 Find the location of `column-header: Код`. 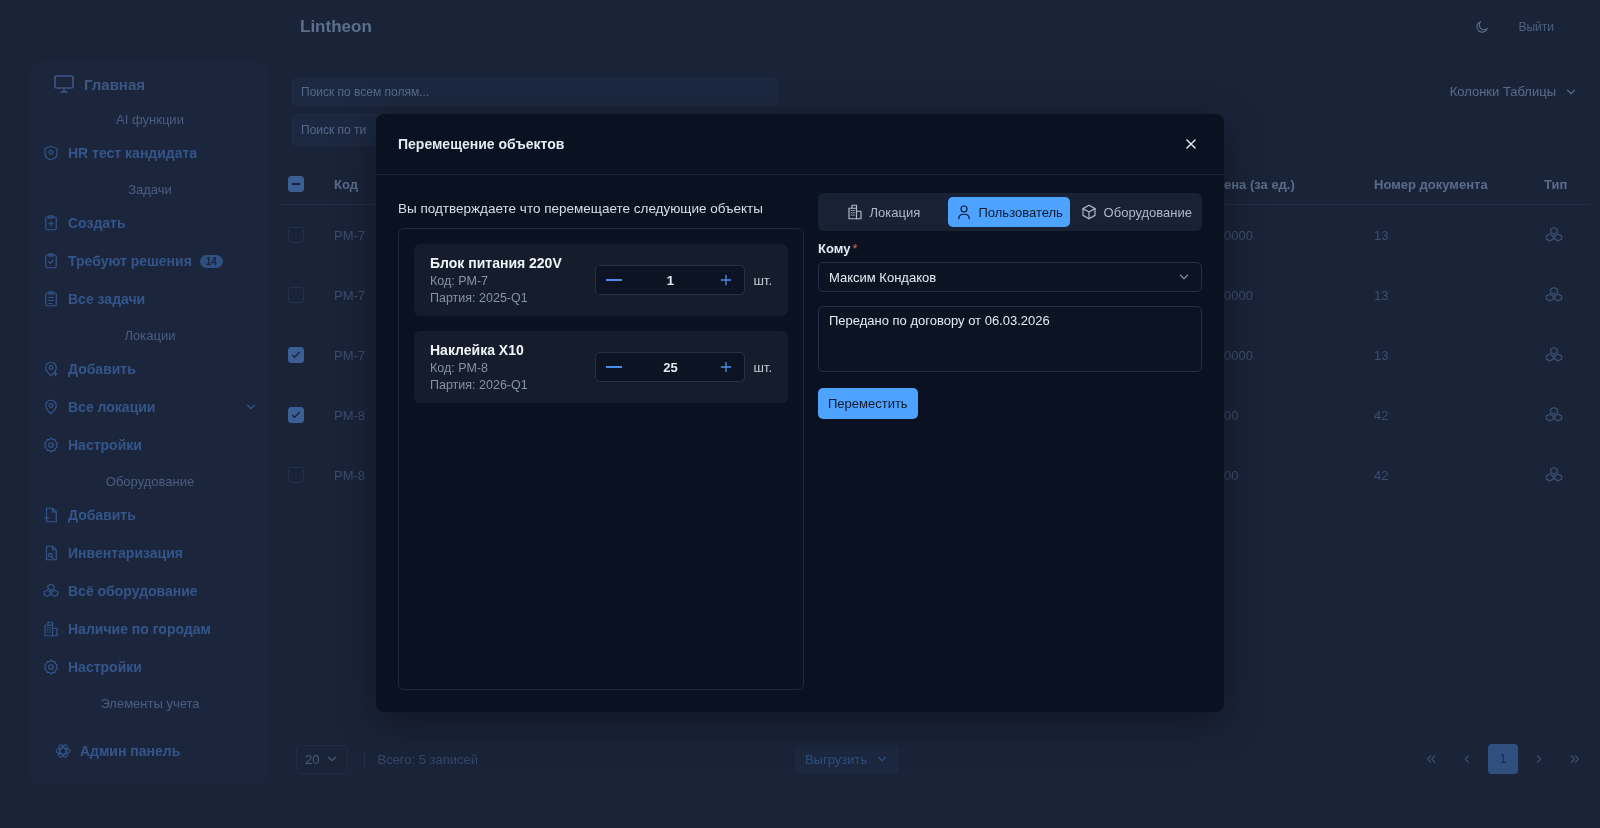

column-header: Код is located at coordinates (346, 184).